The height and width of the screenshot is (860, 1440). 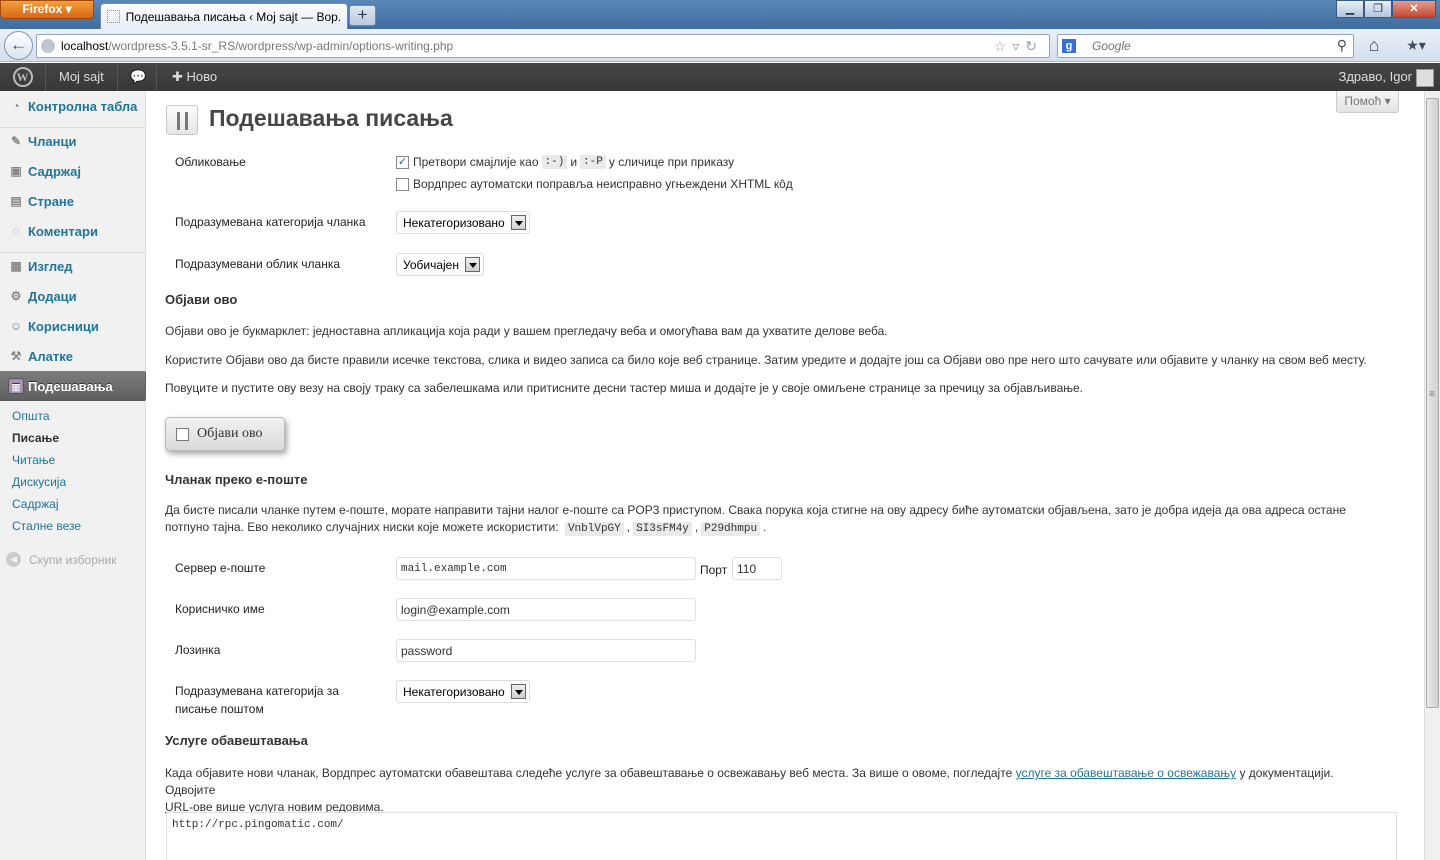 What do you see at coordinates (50, 266) in the screenshot?
I see `sidebar-item-label: Изглед` at bounding box center [50, 266].